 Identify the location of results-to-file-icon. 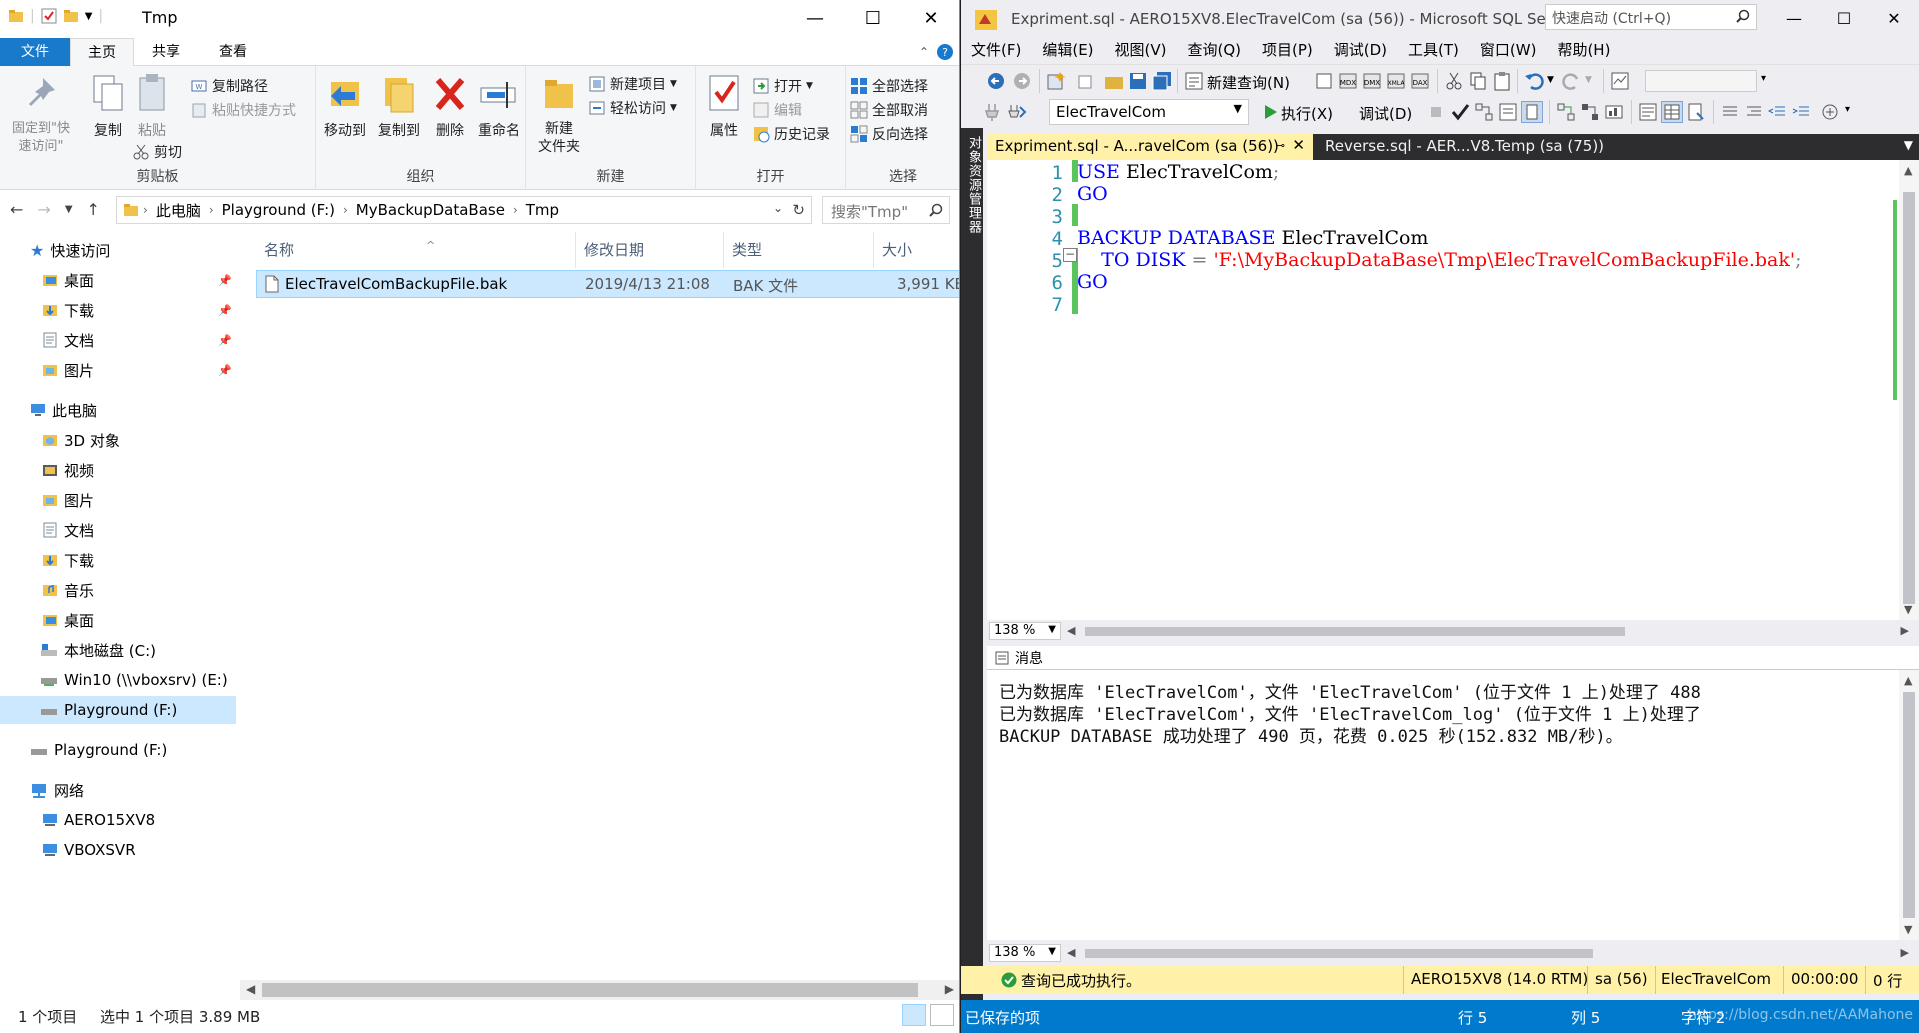
(1696, 112).